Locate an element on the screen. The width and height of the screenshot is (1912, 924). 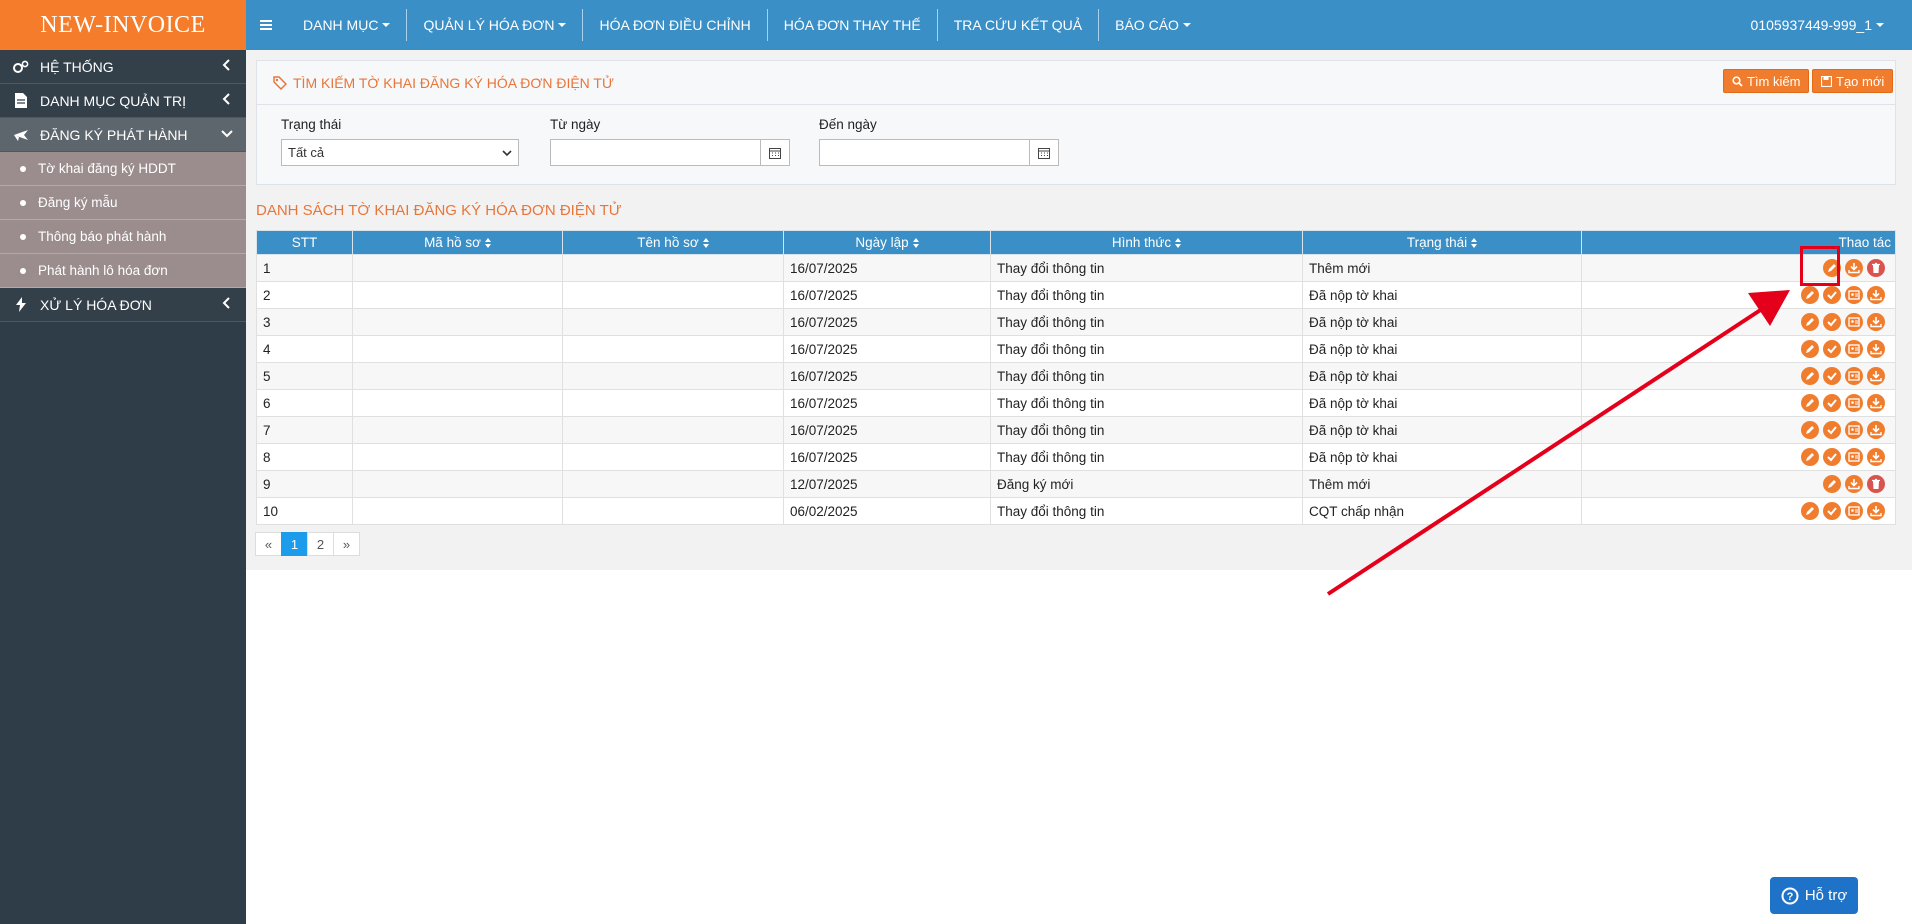
nav-bao-cao: BÁO CÁO is located at coordinates (1152, 25).